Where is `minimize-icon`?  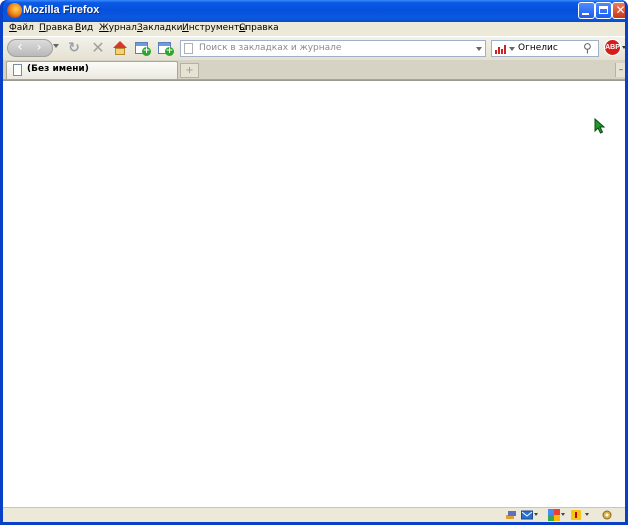 minimize-icon is located at coordinates (585, 14).